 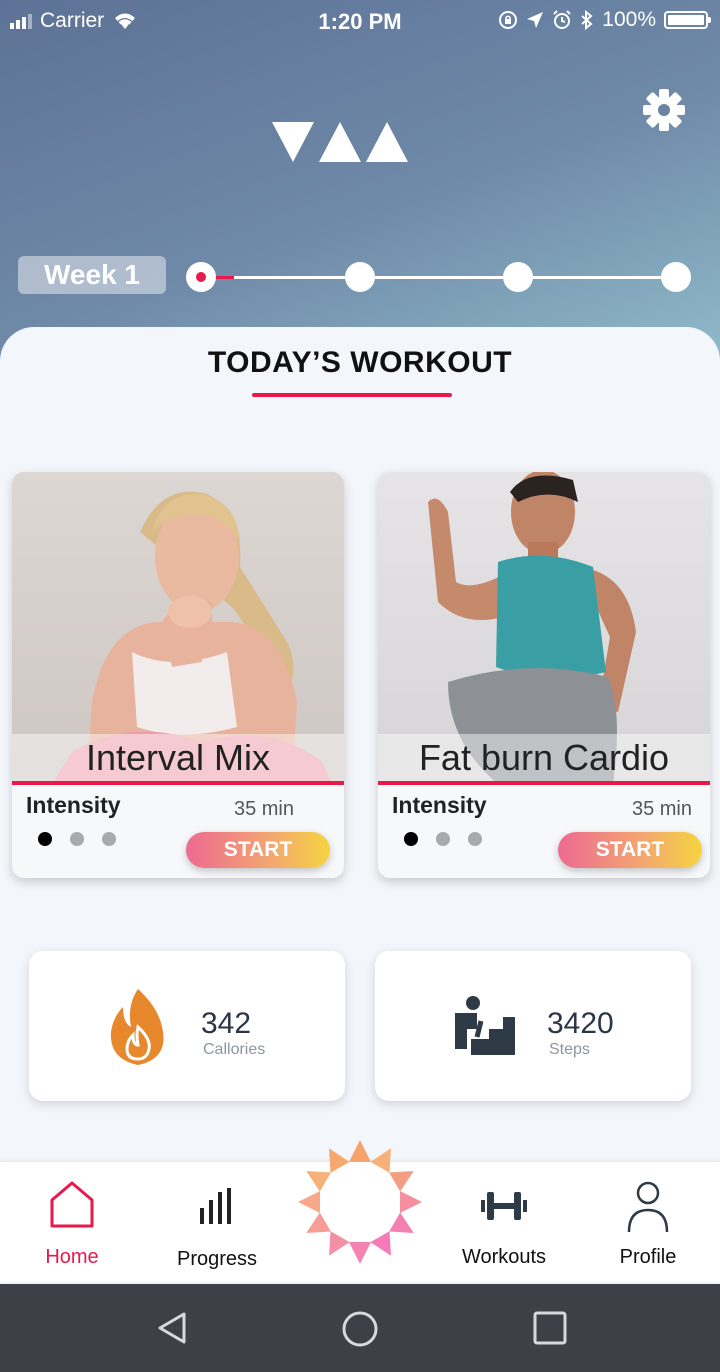 I want to click on home-icon, so click(x=72, y=1204).